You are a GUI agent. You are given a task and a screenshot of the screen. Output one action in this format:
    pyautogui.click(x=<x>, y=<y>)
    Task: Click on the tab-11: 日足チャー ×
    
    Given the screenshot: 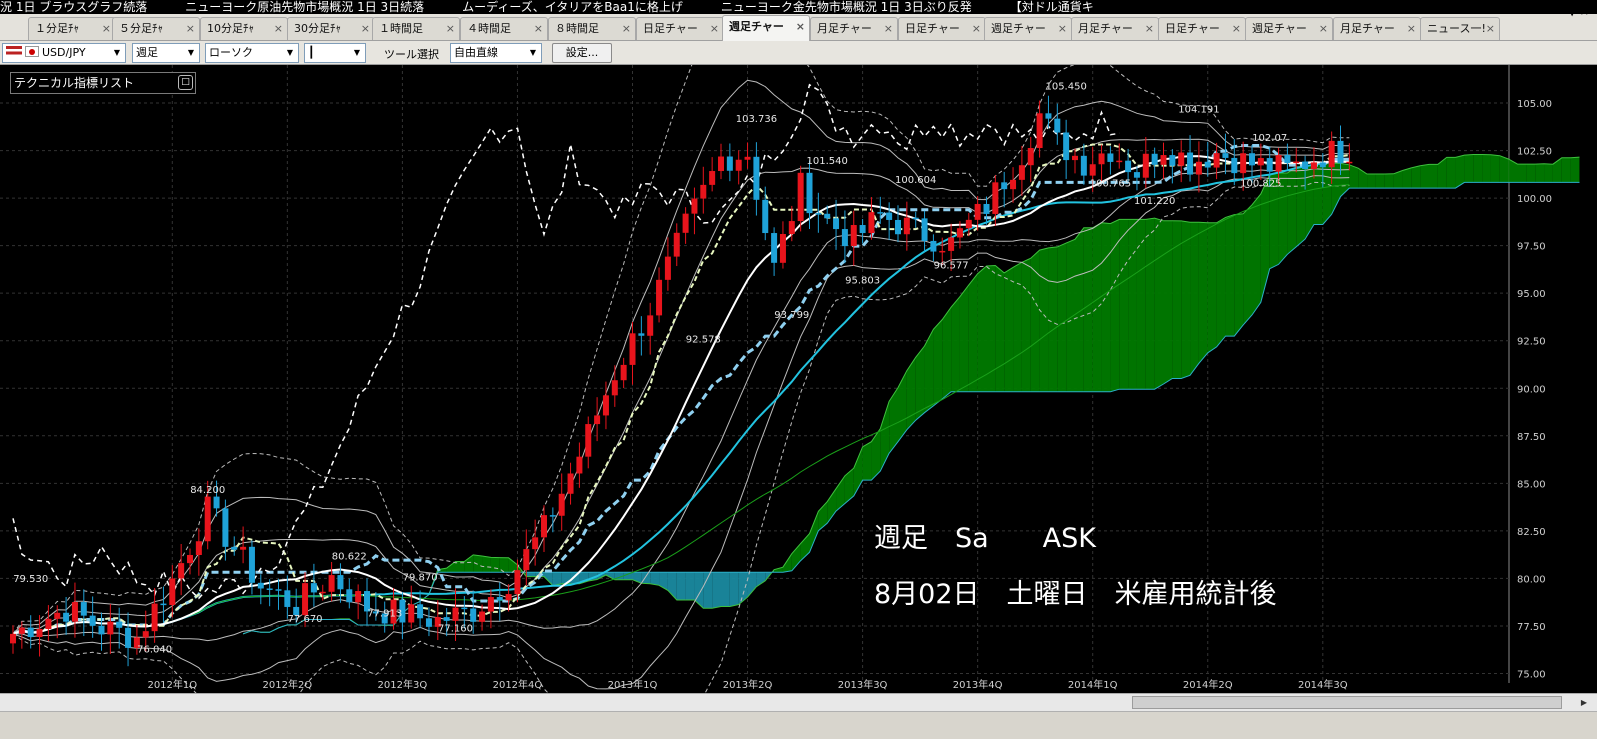 What is the action you would take?
    pyautogui.click(x=942, y=28)
    